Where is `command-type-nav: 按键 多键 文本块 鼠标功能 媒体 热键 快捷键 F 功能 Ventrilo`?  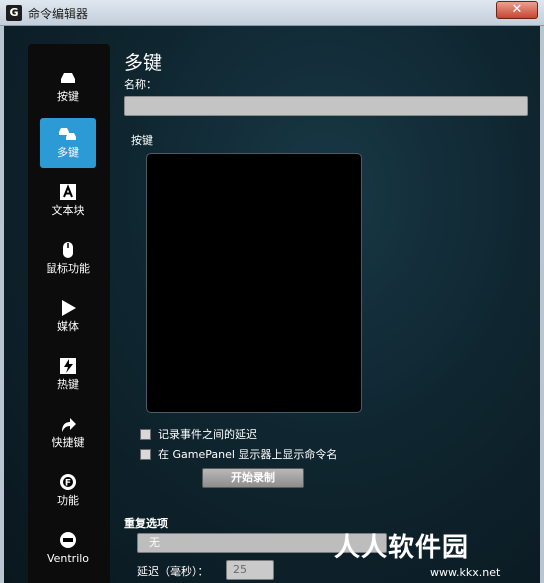
command-type-nav: 按键 多键 文本块 鼠标功能 媒体 热键 快捷键 F 功能 Ventrilo is located at coordinates (69, 313).